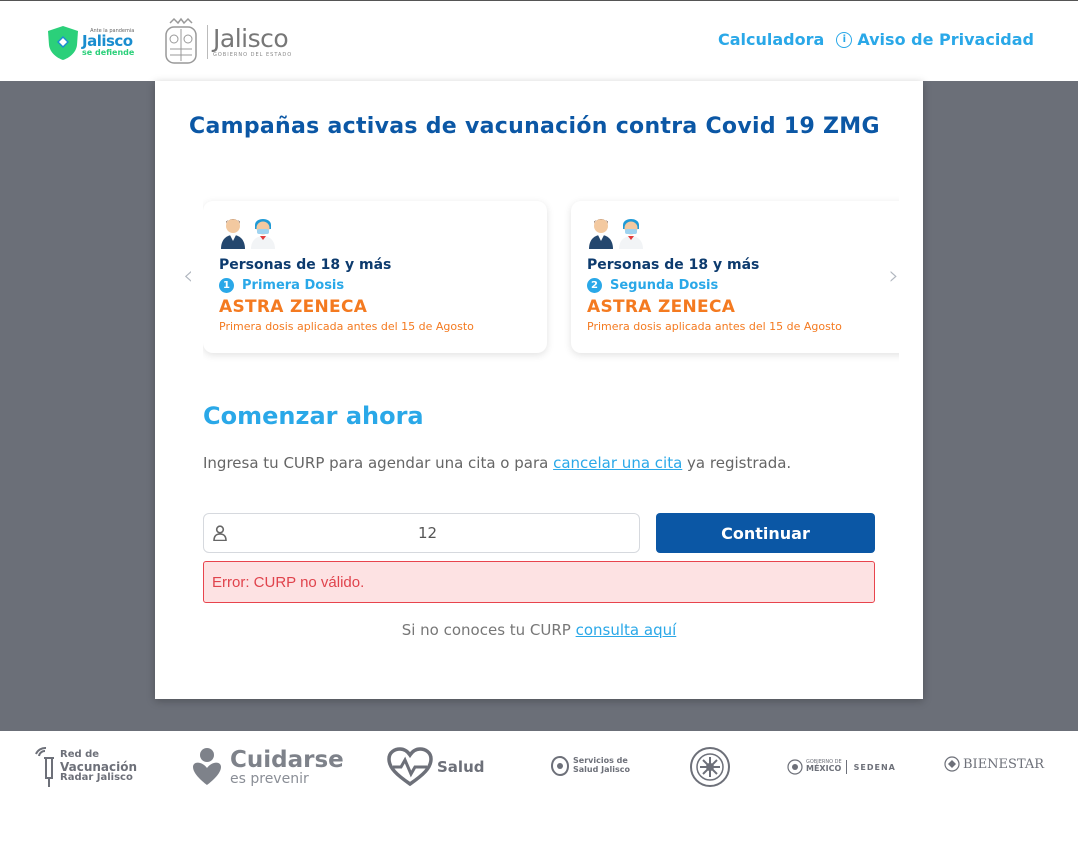 The image size is (1078, 849). Describe the element at coordinates (743, 285) in the screenshot. I see `dose-row: 2 Segunda Dosis` at that location.